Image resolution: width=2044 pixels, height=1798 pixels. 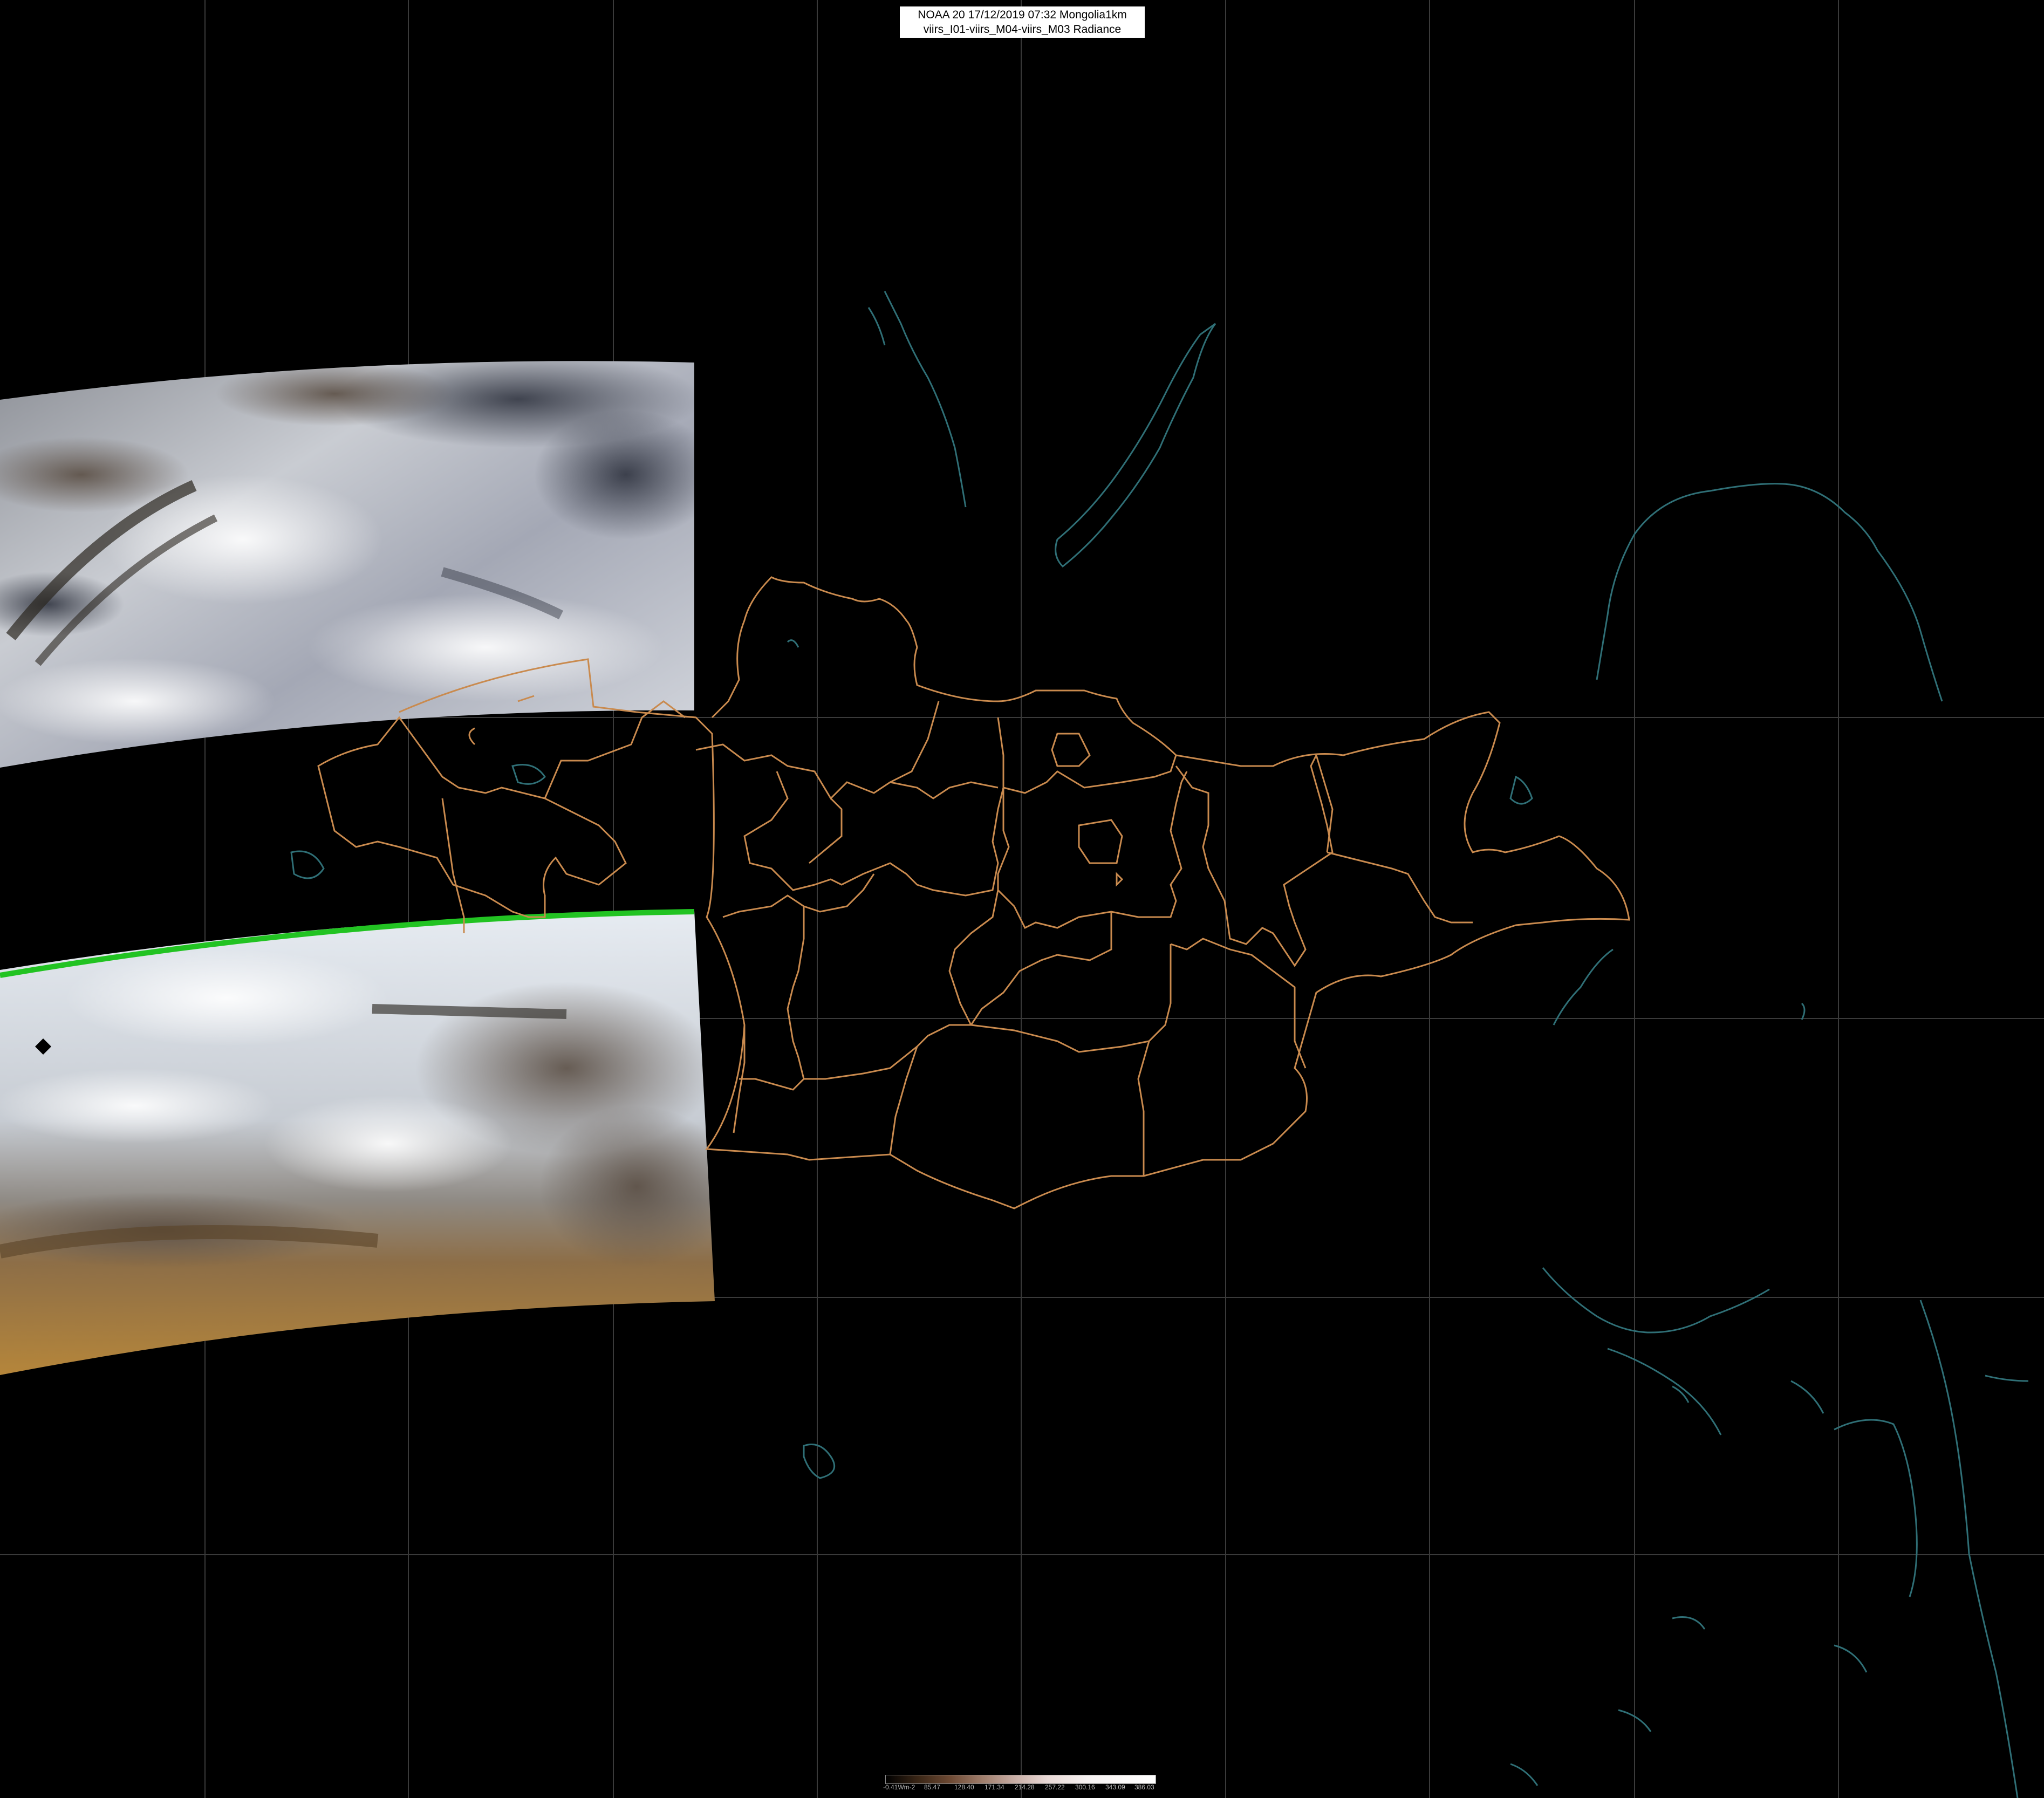 What do you see at coordinates (899, 1787) in the screenshot?
I see `legend-label: -0.41Wm-2` at bounding box center [899, 1787].